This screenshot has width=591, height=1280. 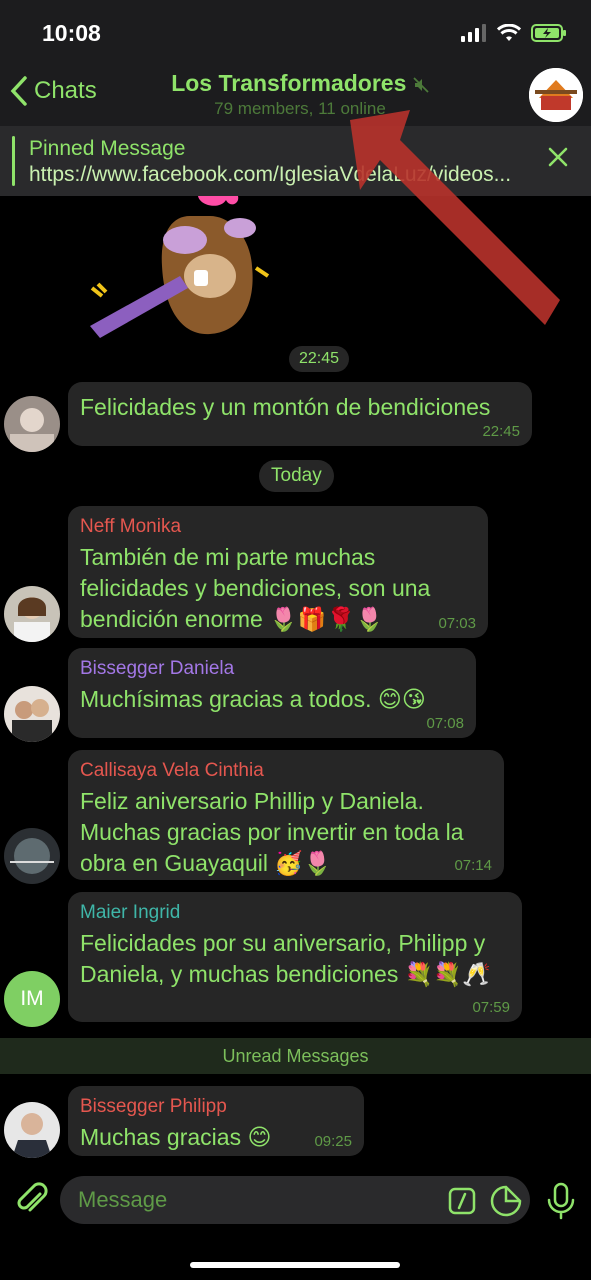 What do you see at coordinates (445, 723) in the screenshot?
I see `message-time: 07:08` at bounding box center [445, 723].